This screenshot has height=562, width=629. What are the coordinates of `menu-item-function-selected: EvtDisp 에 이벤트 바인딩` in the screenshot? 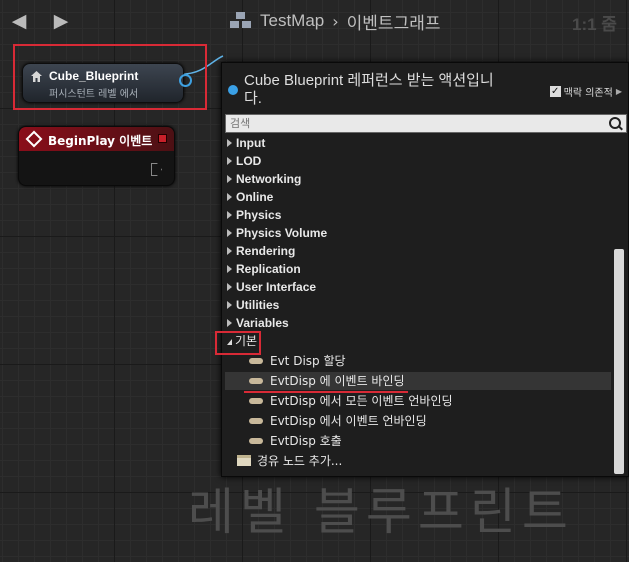 It's located at (418, 381).